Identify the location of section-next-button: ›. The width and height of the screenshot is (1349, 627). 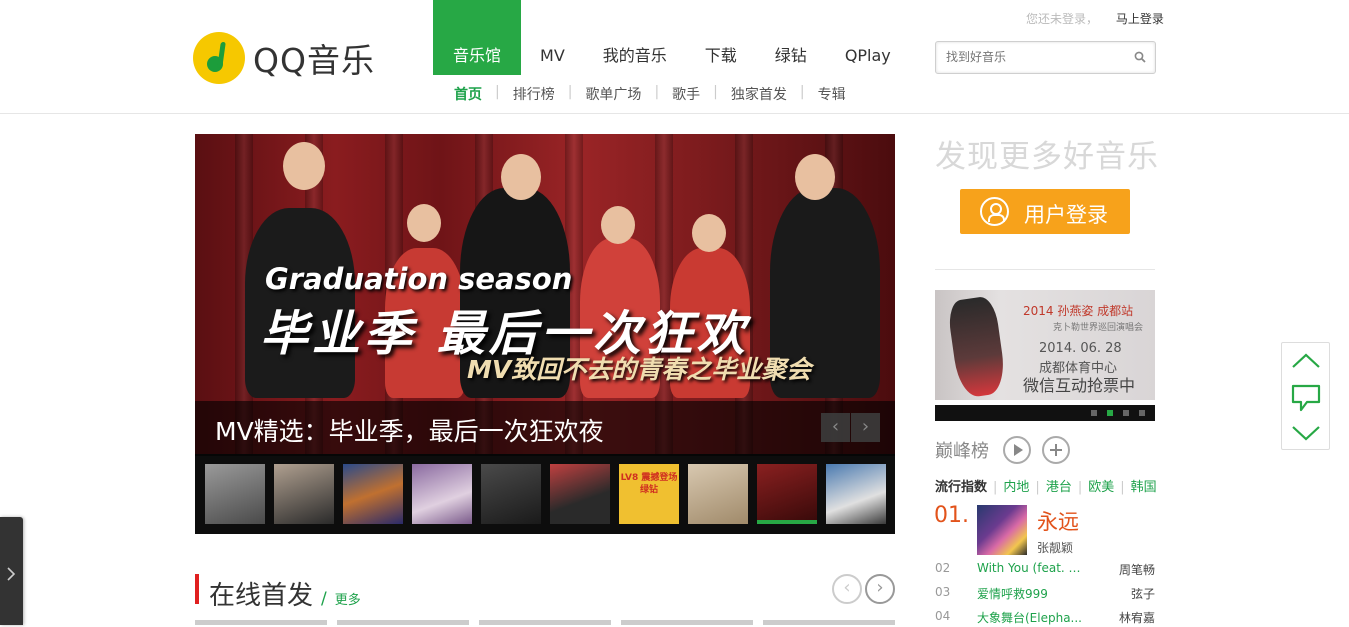
(880, 589).